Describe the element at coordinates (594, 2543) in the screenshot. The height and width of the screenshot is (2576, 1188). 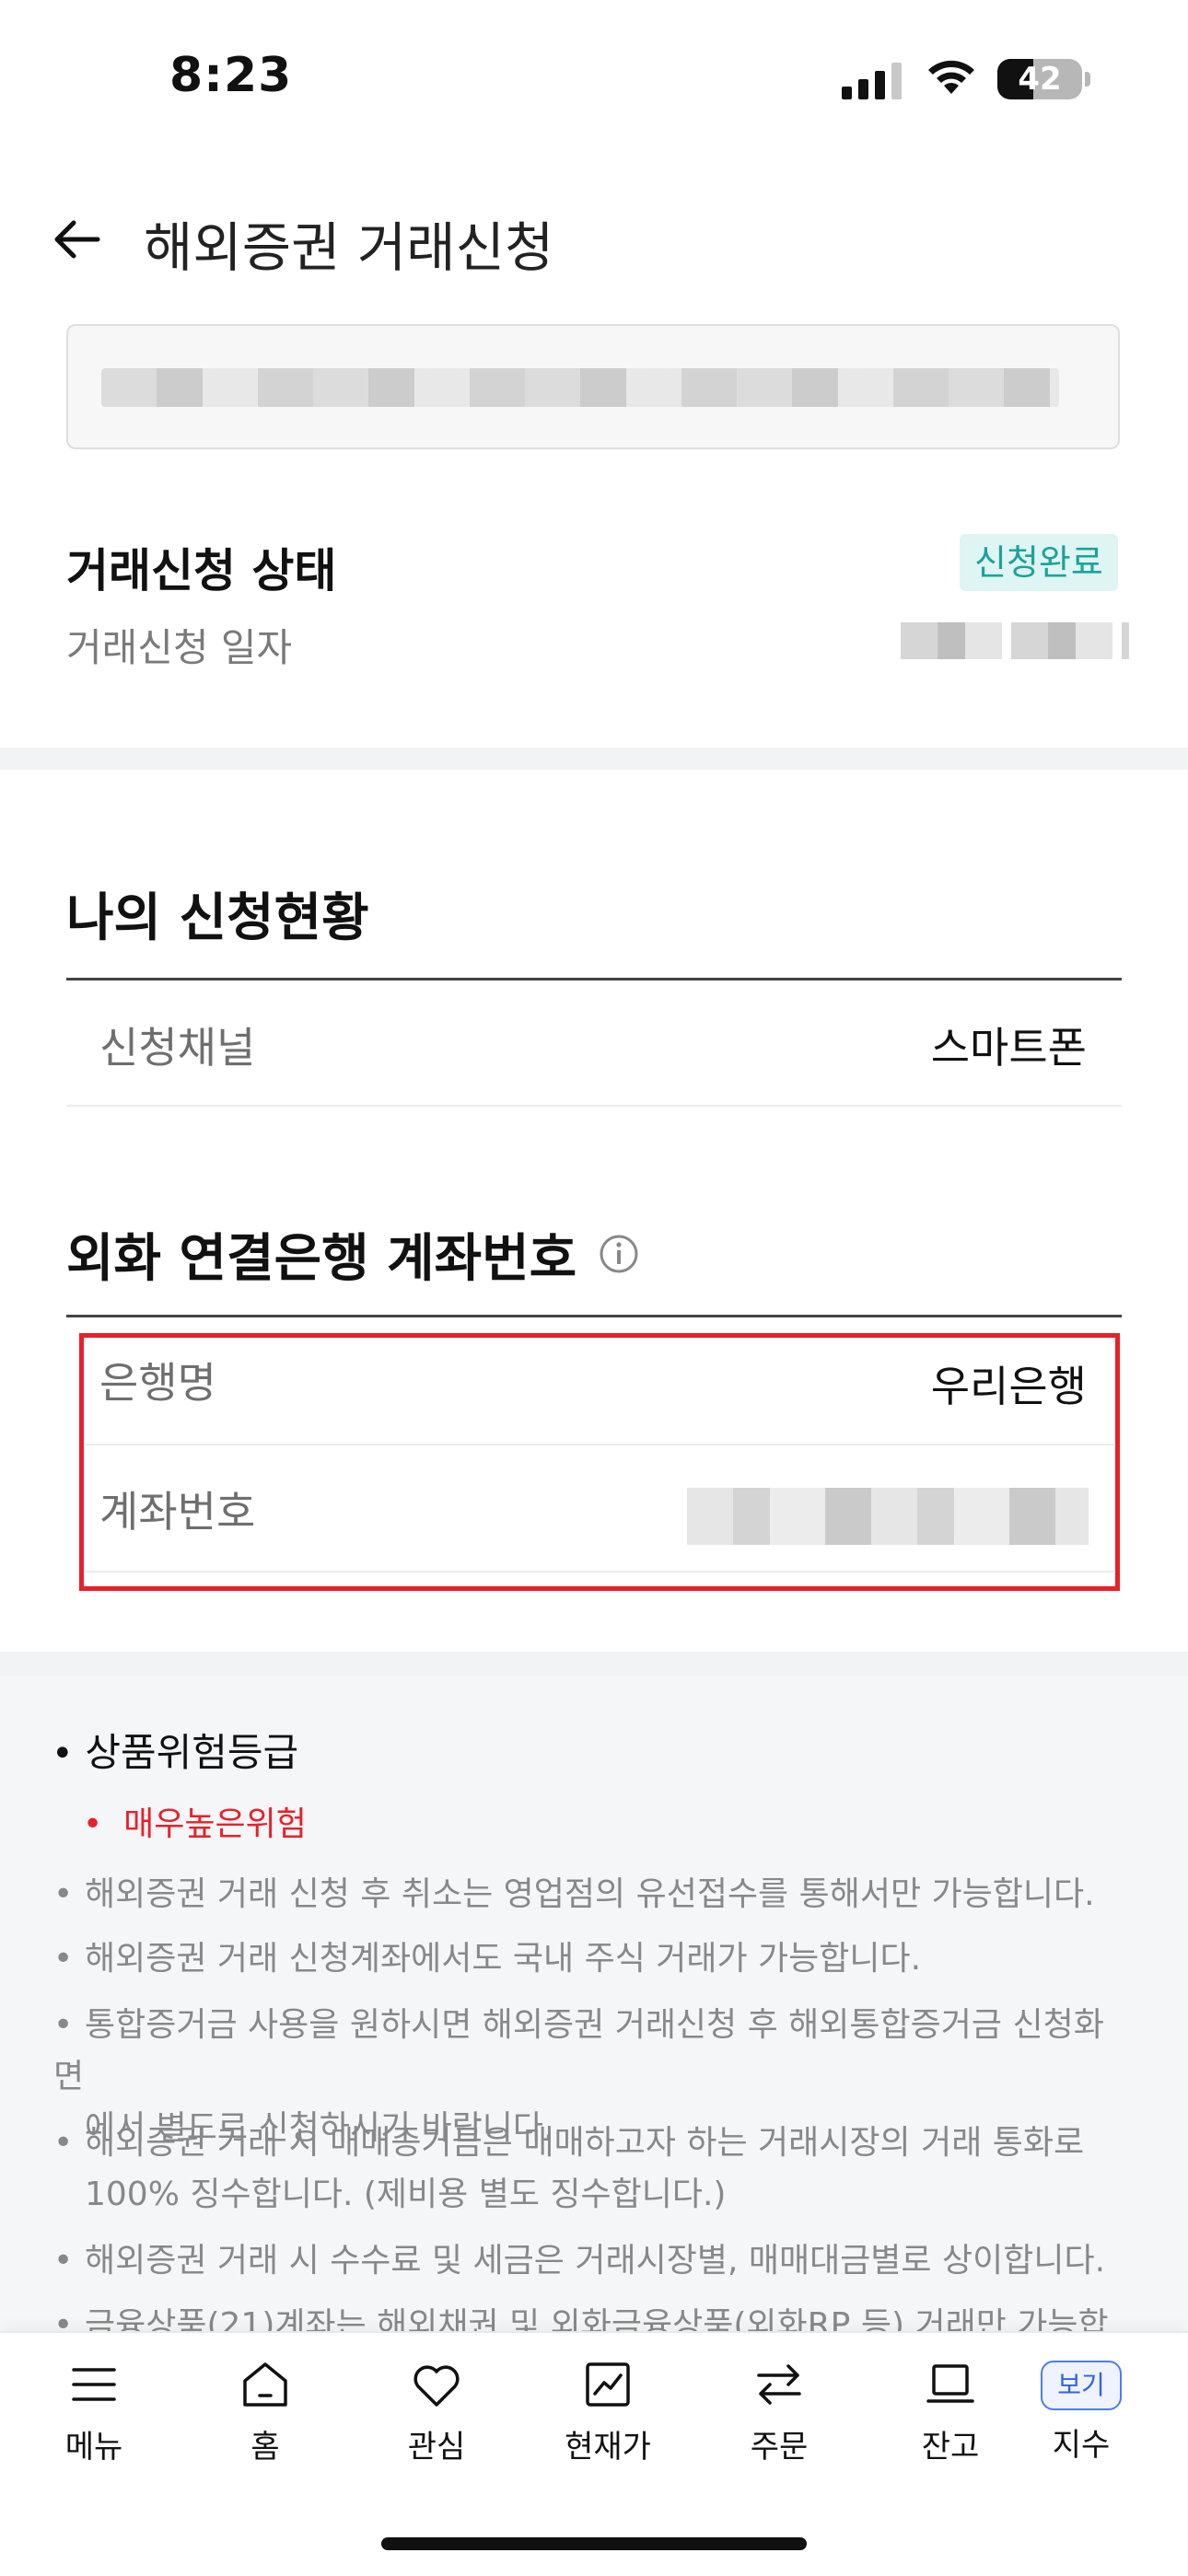
I see `home-indicator` at that location.